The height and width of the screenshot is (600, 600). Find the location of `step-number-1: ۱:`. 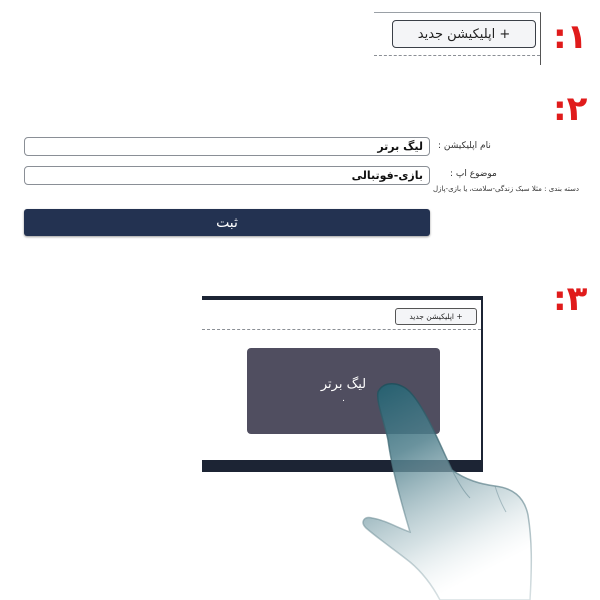

step-number-1: ۱: is located at coordinates (570, 37).